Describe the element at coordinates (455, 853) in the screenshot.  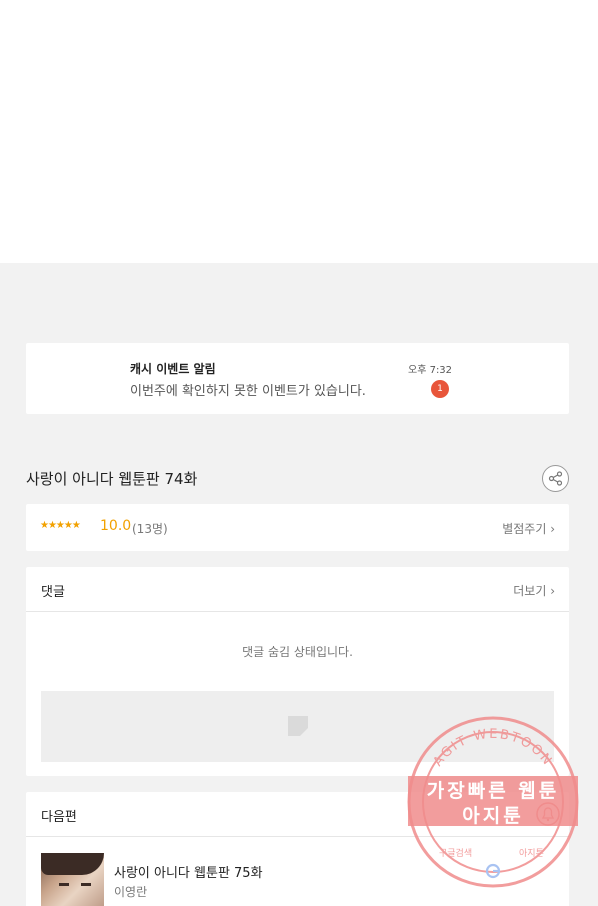
I see `watermark-ring-left: 구글검색` at that location.